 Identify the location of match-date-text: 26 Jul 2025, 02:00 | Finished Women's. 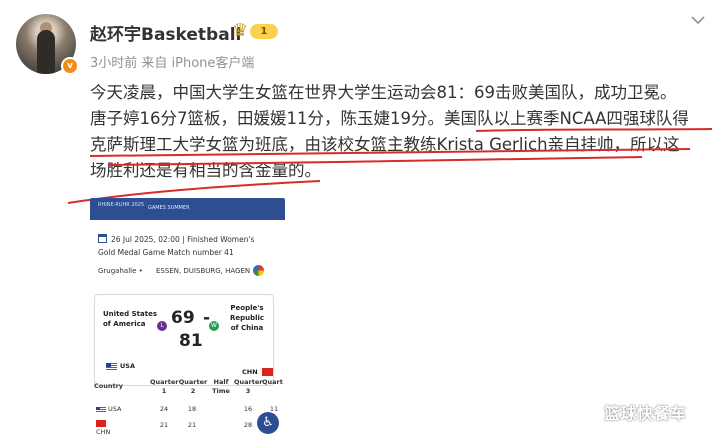
(183, 239).